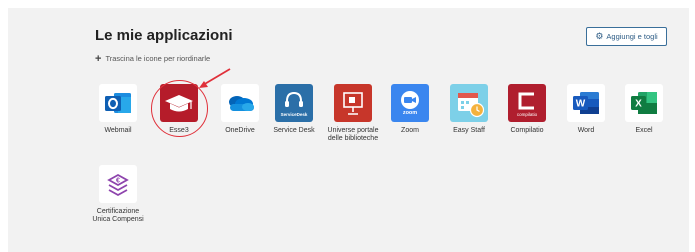 The width and height of the screenshot is (695, 252). I want to click on reorder-hint: + Trascina le icone per riordinarle, so click(153, 58).